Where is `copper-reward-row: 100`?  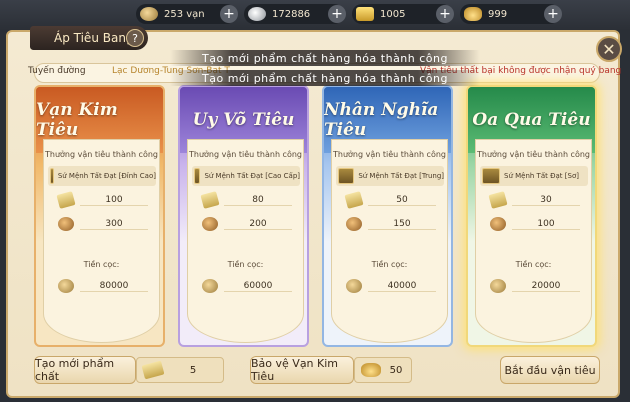
copper-reward-row: 100 is located at coordinates (535, 224).